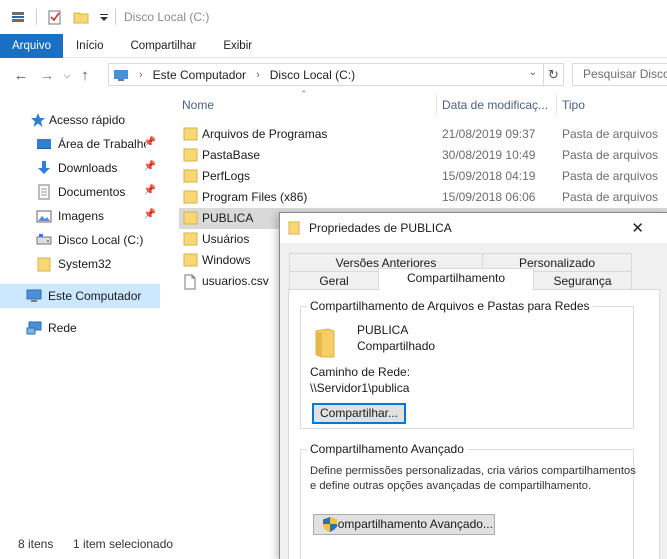 This screenshot has height=559, width=667. Describe the element at coordinates (582, 281) in the screenshot. I see `tab-seguranca: Segurança` at that location.